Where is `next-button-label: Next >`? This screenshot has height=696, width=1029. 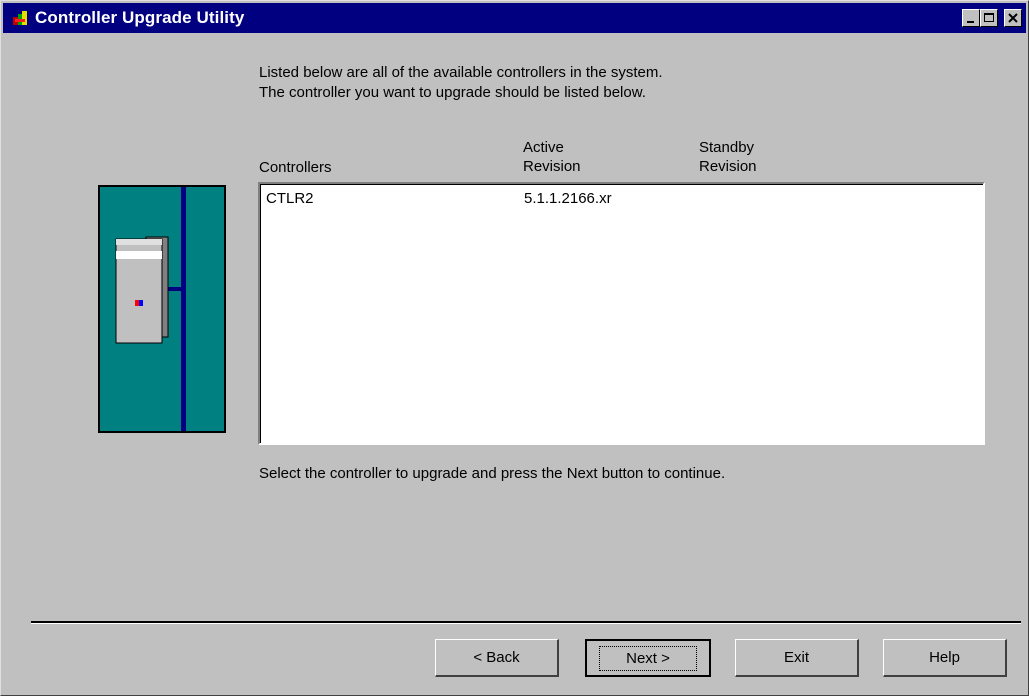
next-button-label: Next > is located at coordinates (648, 658).